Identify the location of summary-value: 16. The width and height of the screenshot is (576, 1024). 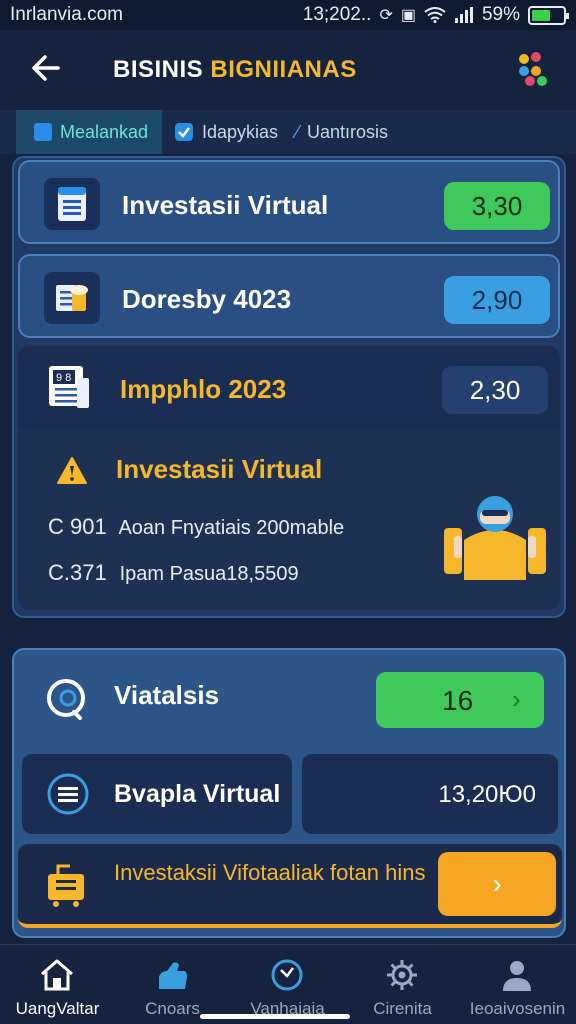
(458, 700).